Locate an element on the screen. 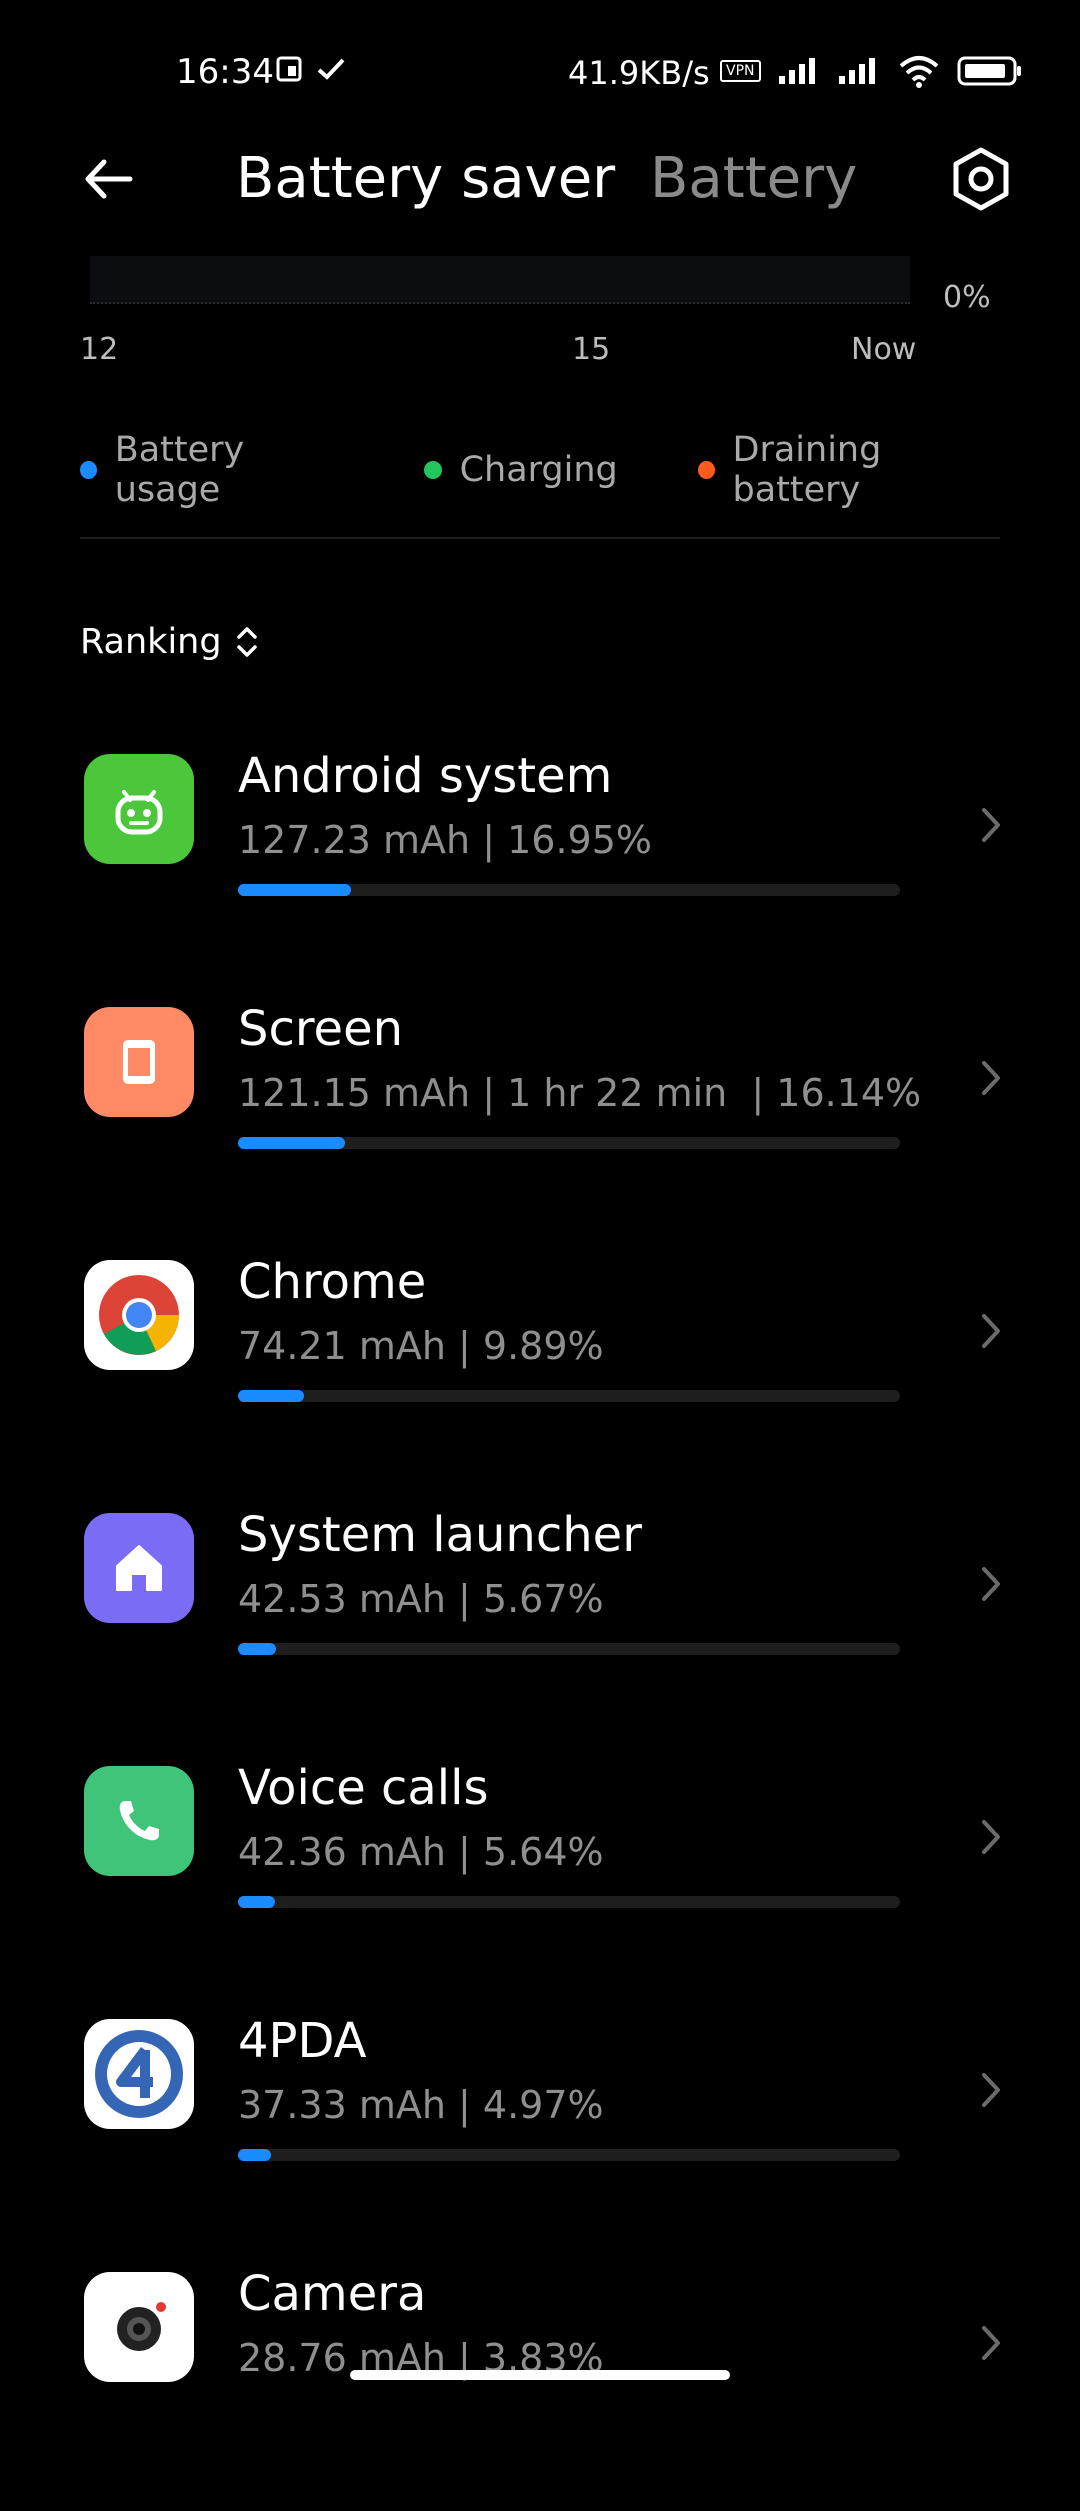 This screenshot has height=2511, width=1080. battery-chart is located at coordinates (500, 280).